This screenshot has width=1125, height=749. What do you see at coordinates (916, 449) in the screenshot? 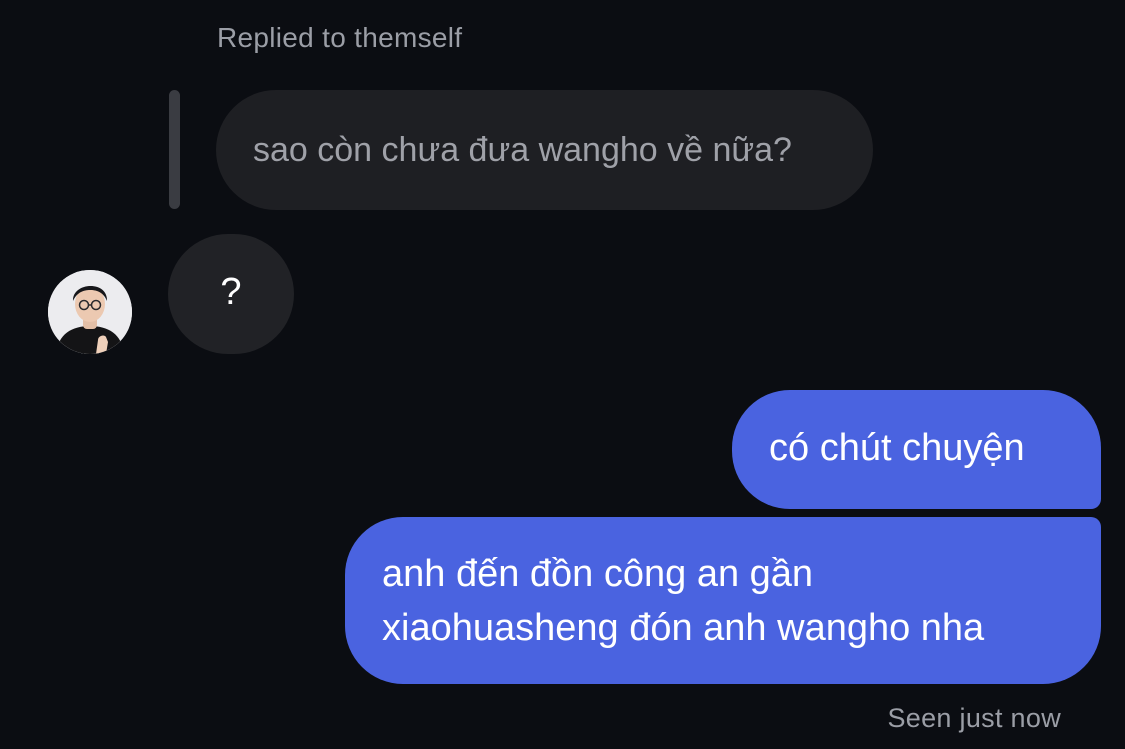
I see `sent-message-bubble: có chút chuyện` at bounding box center [916, 449].